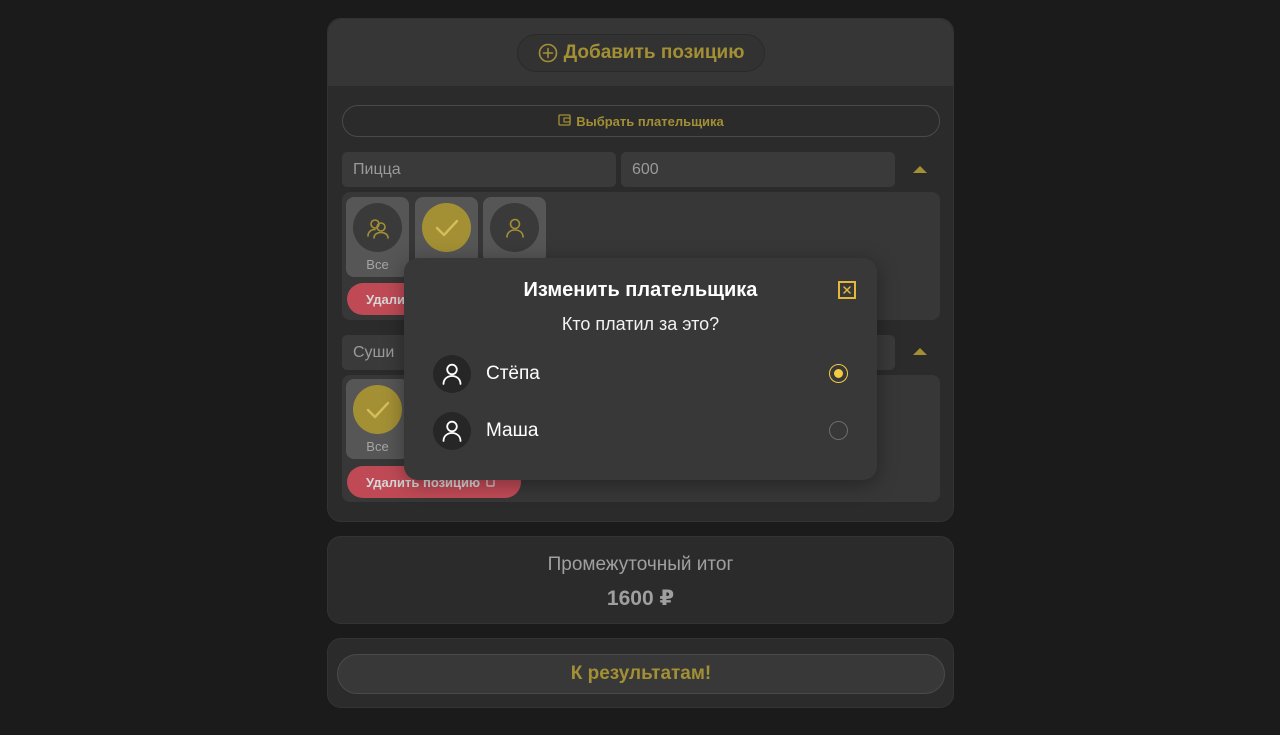 The image size is (1280, 735). What do you see at coordinates (640, 564) in the screenshot?
I see `subtotal-label: Промежуточный итог` at bounding box center [640, 564].